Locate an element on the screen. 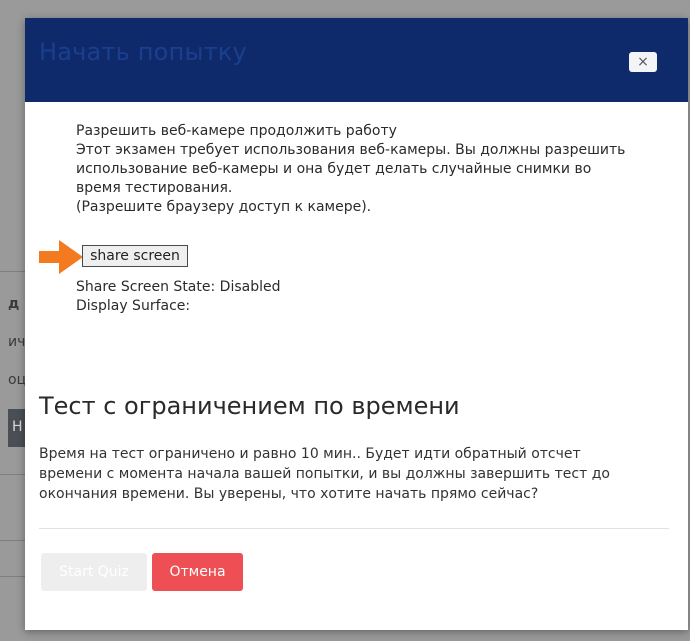 Image resolution: width=690 pixels, height=641 pixels. close-button: × is located at coordinates (643, 62).